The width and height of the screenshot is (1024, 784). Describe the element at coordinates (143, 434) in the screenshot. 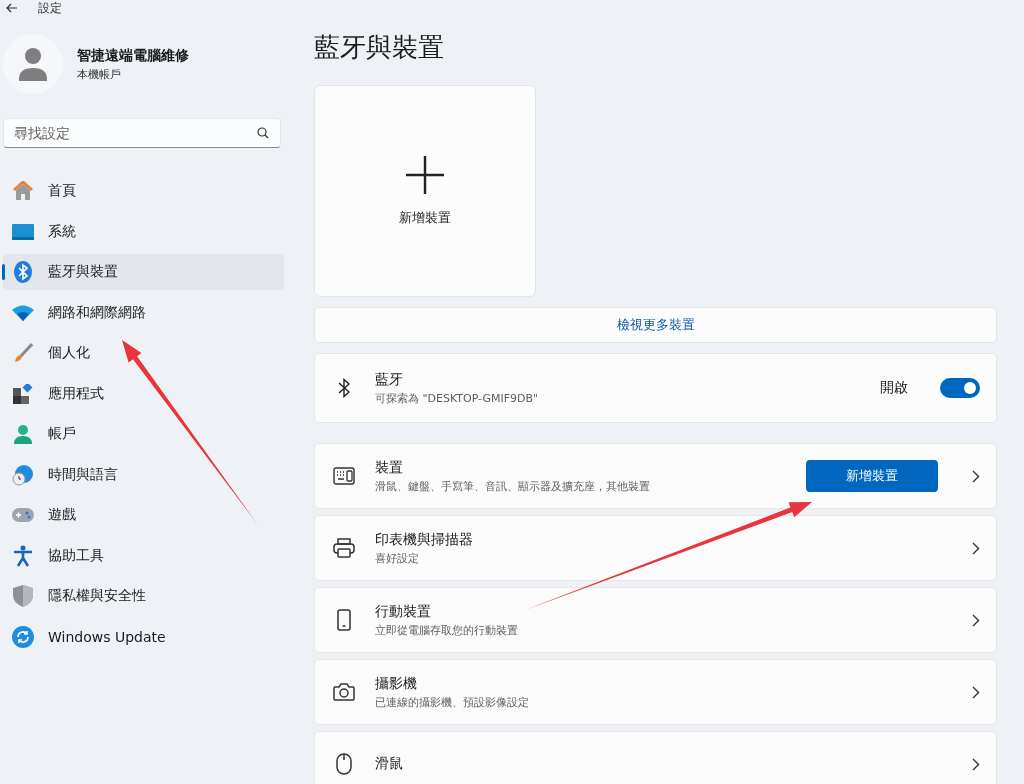

I see `sidebar-item: 帳戶` at that location.